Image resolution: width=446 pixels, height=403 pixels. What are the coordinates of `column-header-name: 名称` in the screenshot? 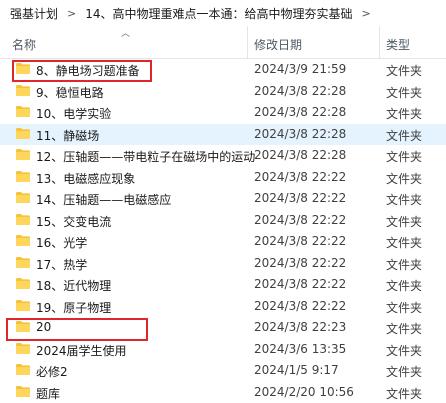 It's located at (24, 44).